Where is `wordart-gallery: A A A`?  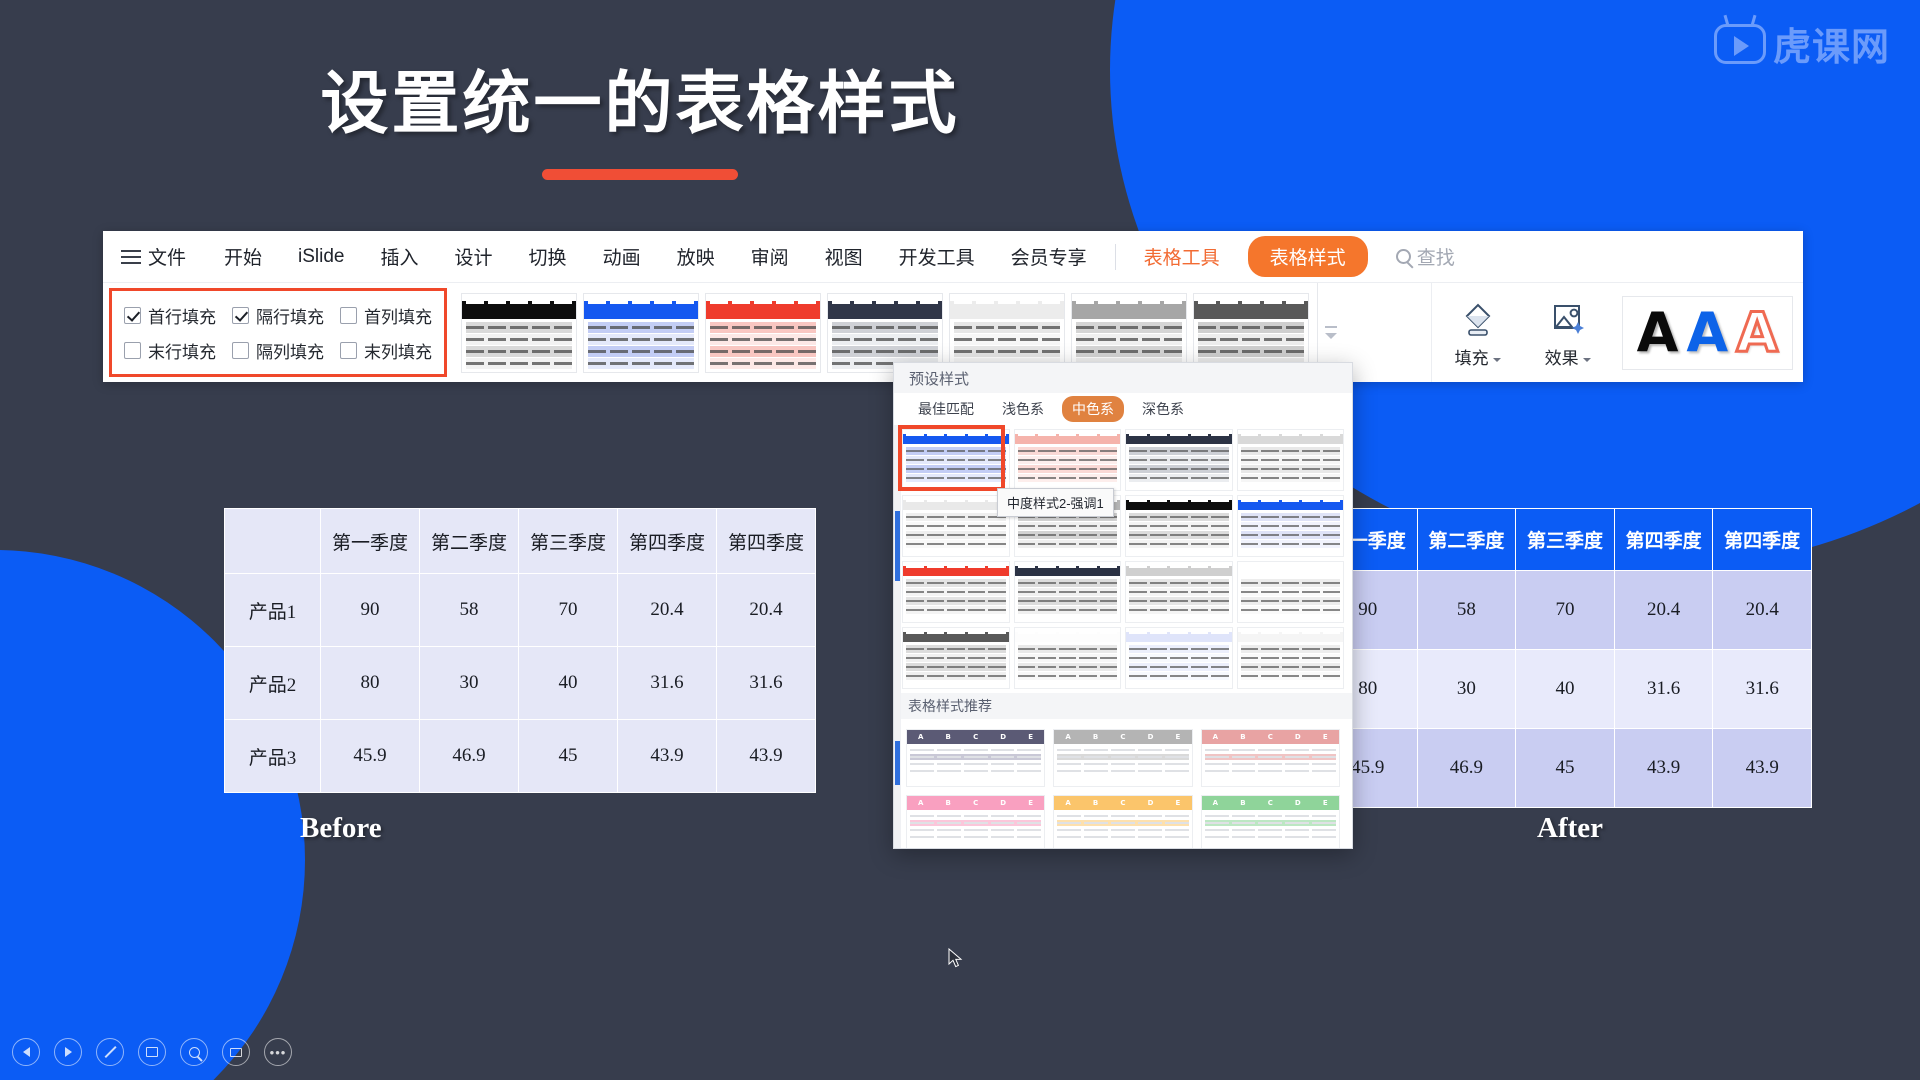
wordart-gallery: A A A is located at coordinates (1707, 332).